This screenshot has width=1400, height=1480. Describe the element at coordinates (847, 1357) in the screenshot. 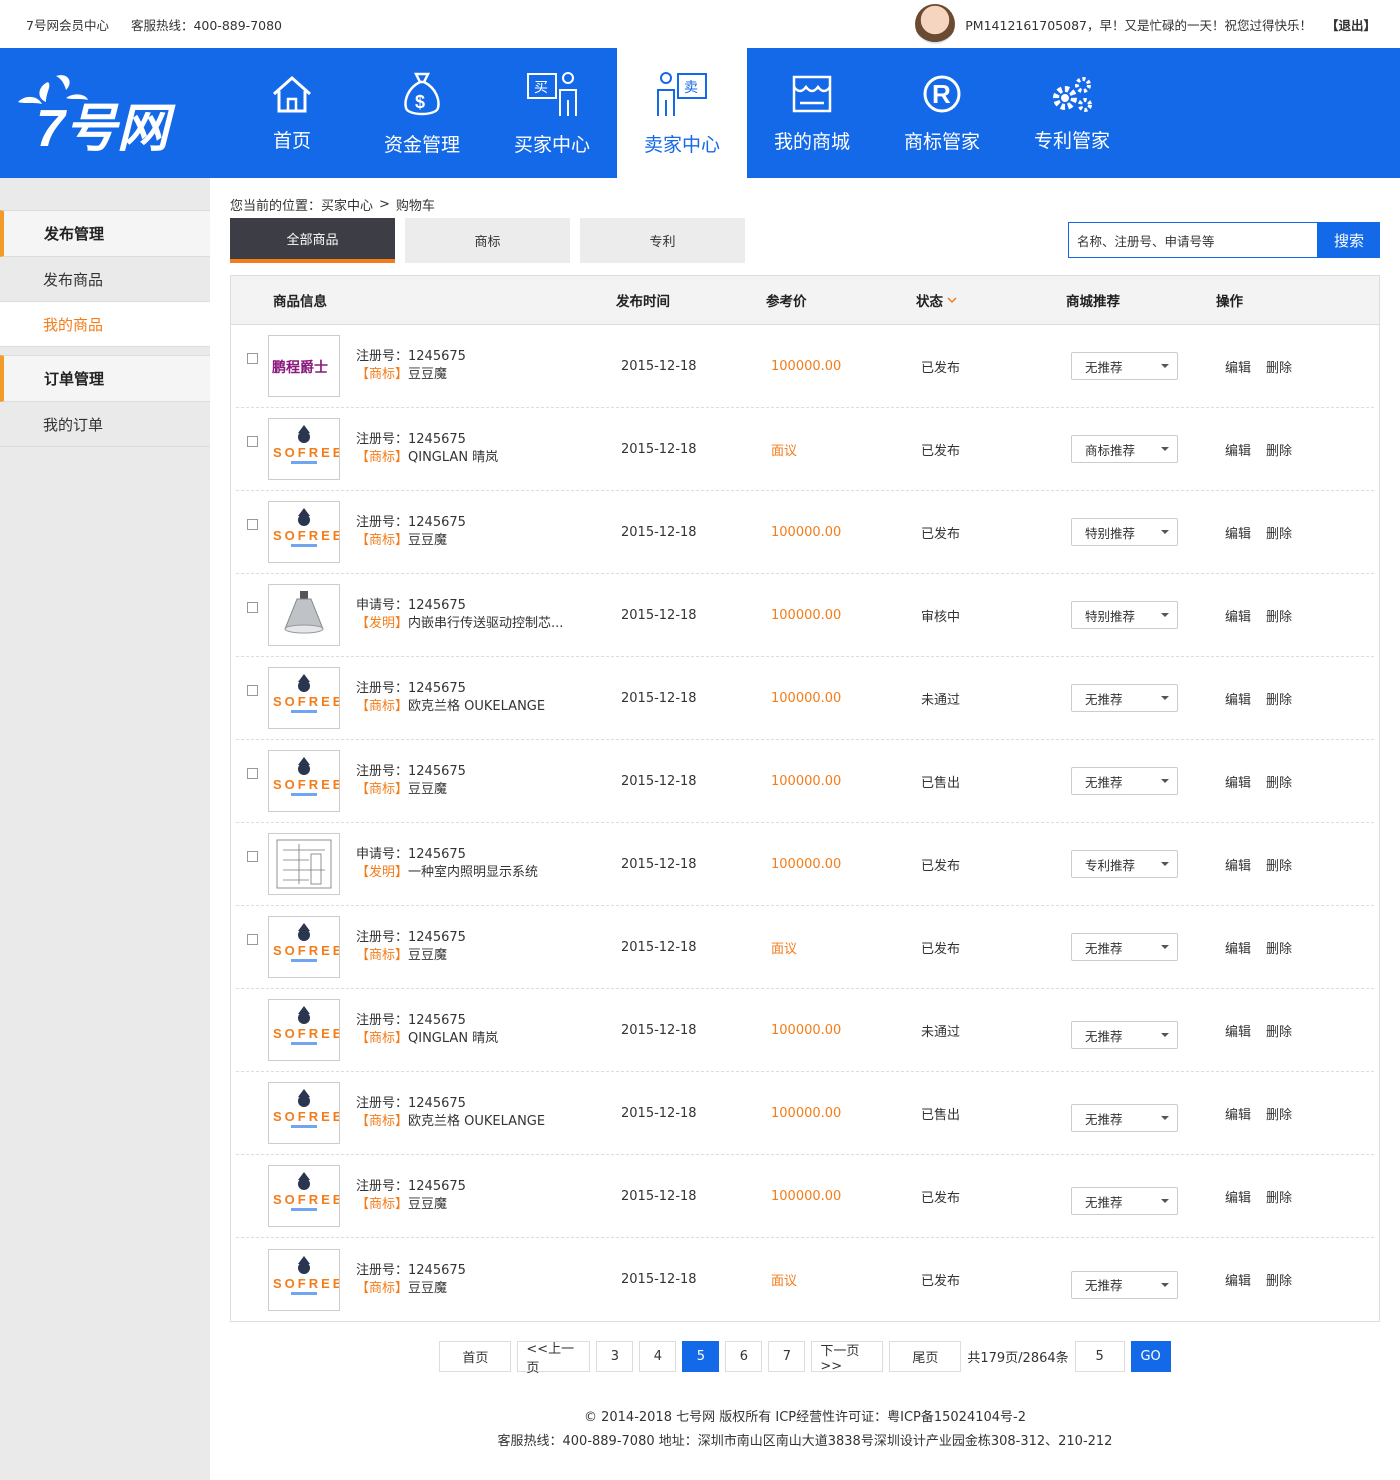

I see `pager-next: 下一页>>` at that location.